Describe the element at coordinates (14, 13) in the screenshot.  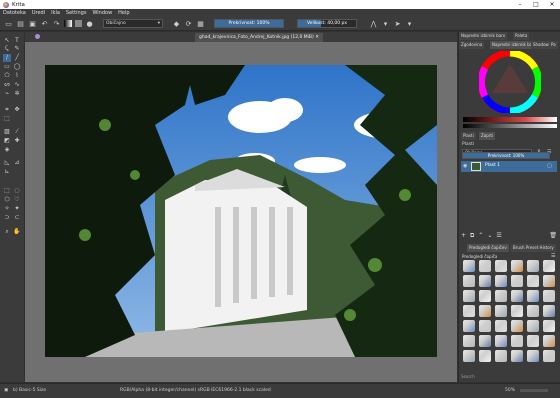
I see `menu-file: Datoteka` at that location.